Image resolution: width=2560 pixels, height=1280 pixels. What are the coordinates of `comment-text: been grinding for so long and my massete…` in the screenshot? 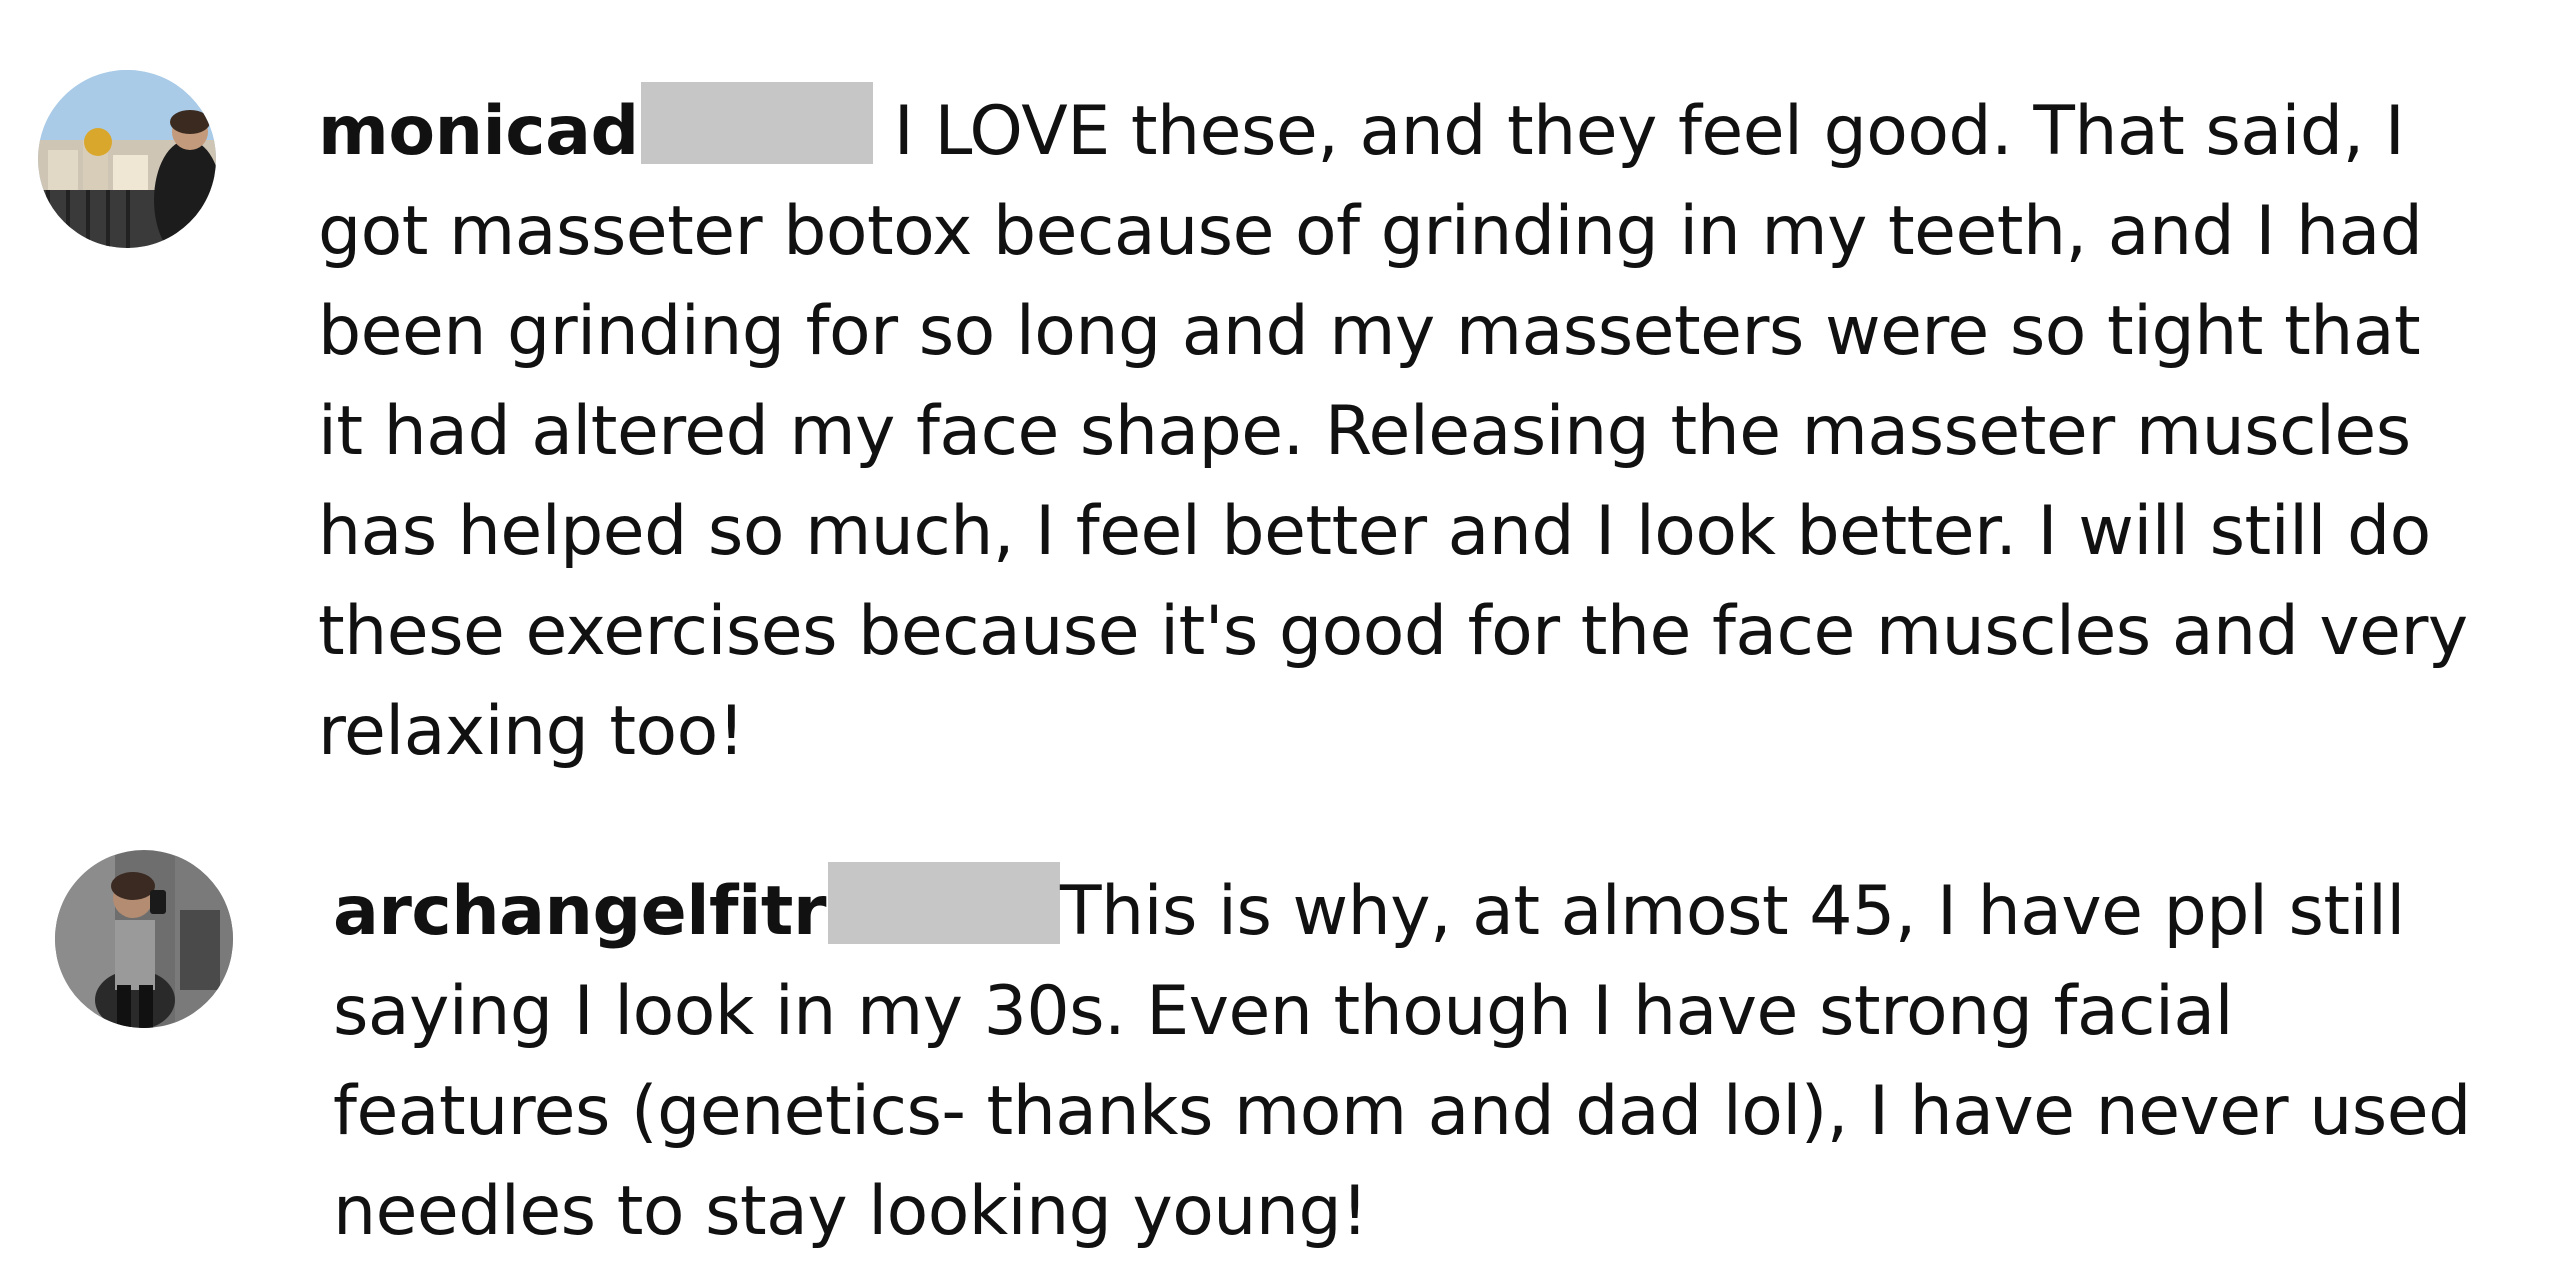 It's located at (1369, 331).